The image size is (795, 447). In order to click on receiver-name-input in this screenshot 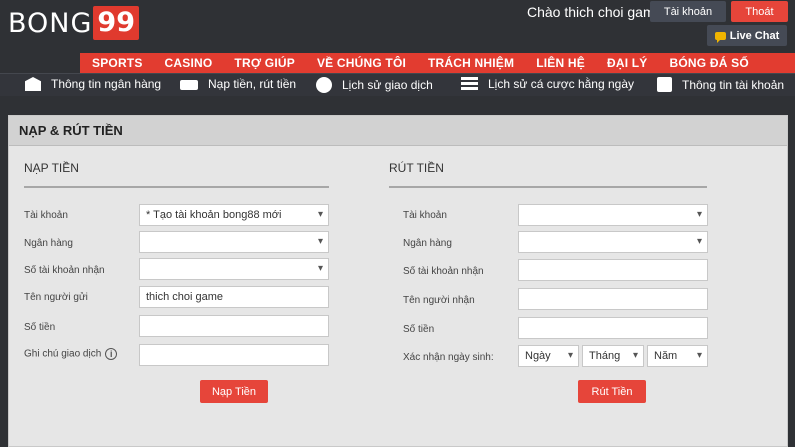, I will do `click(613, 299)`.